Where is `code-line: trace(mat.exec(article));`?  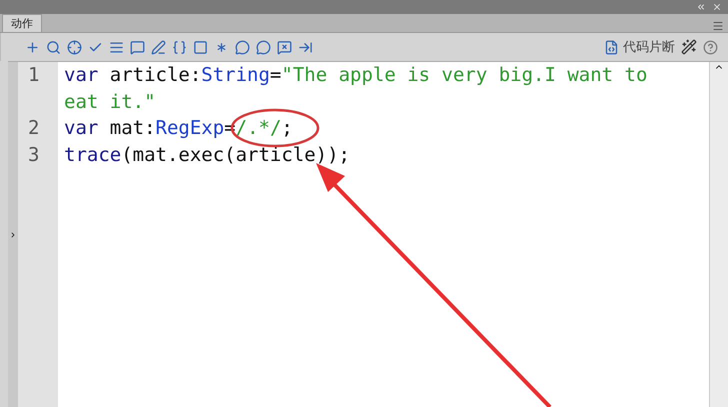
code-line: trace(mat.exec(article)); is located at coordinates (206, 155).